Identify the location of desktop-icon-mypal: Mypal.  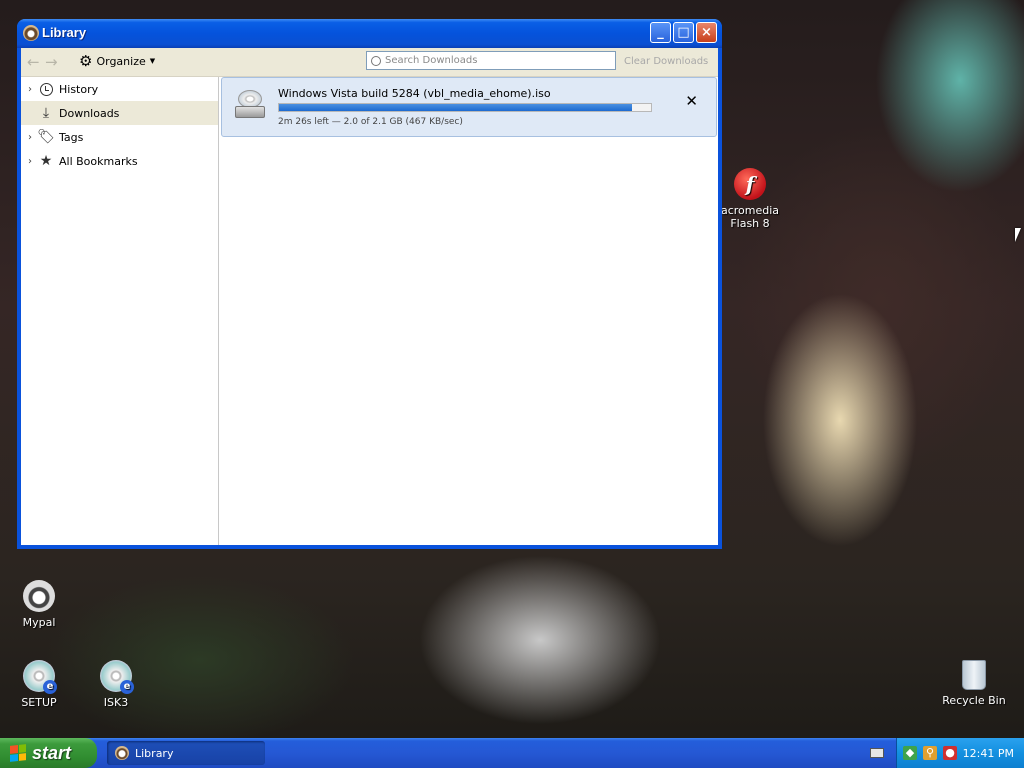
(39, 604).